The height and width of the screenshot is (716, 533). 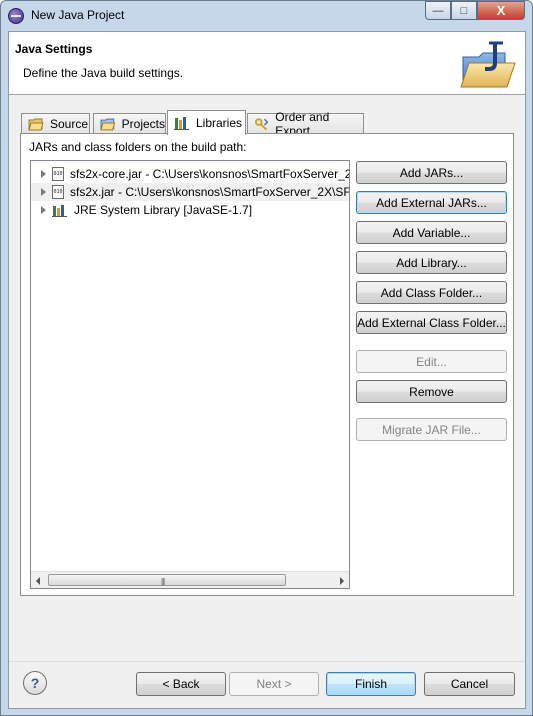 What do you see at coordinates (108, 124) in the screenshot?
I see `projects-folder-icon` at bounding box center [108, 124].